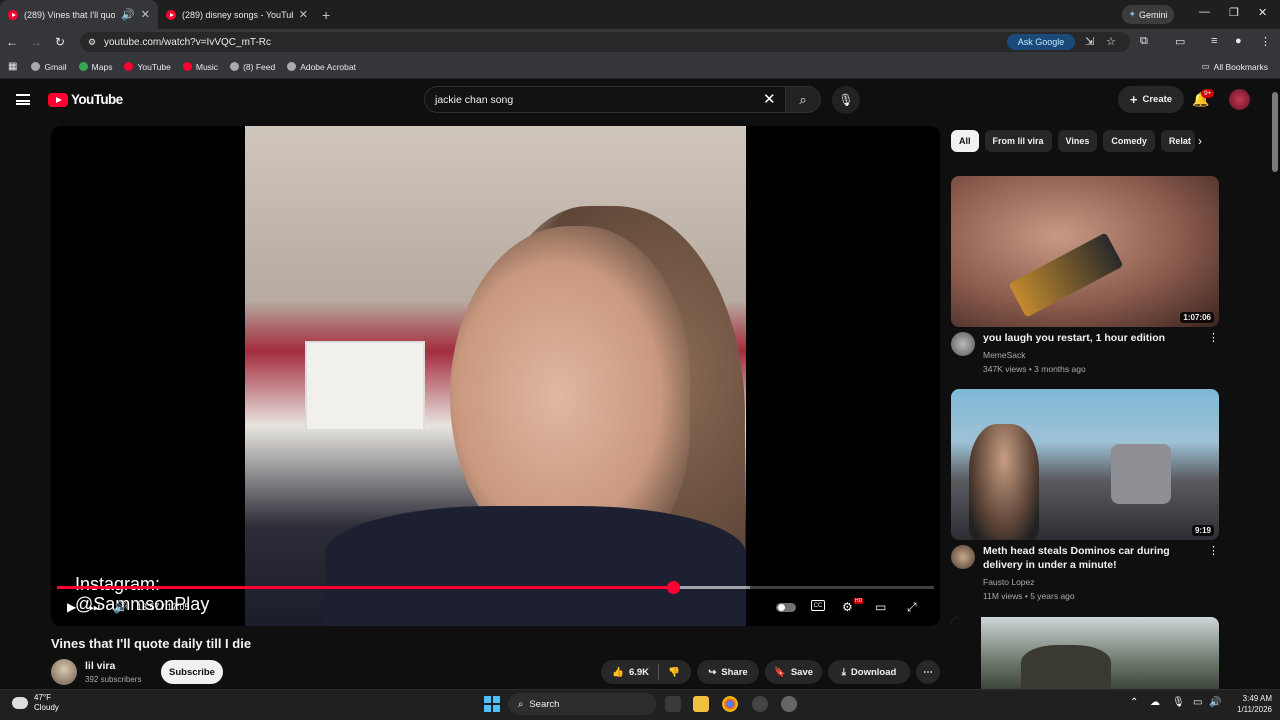 This screenshot has height=720, width=1280. Describe the element at coordinates (789, 704) in the screenshot. I see `settings-app-icon` at that location.